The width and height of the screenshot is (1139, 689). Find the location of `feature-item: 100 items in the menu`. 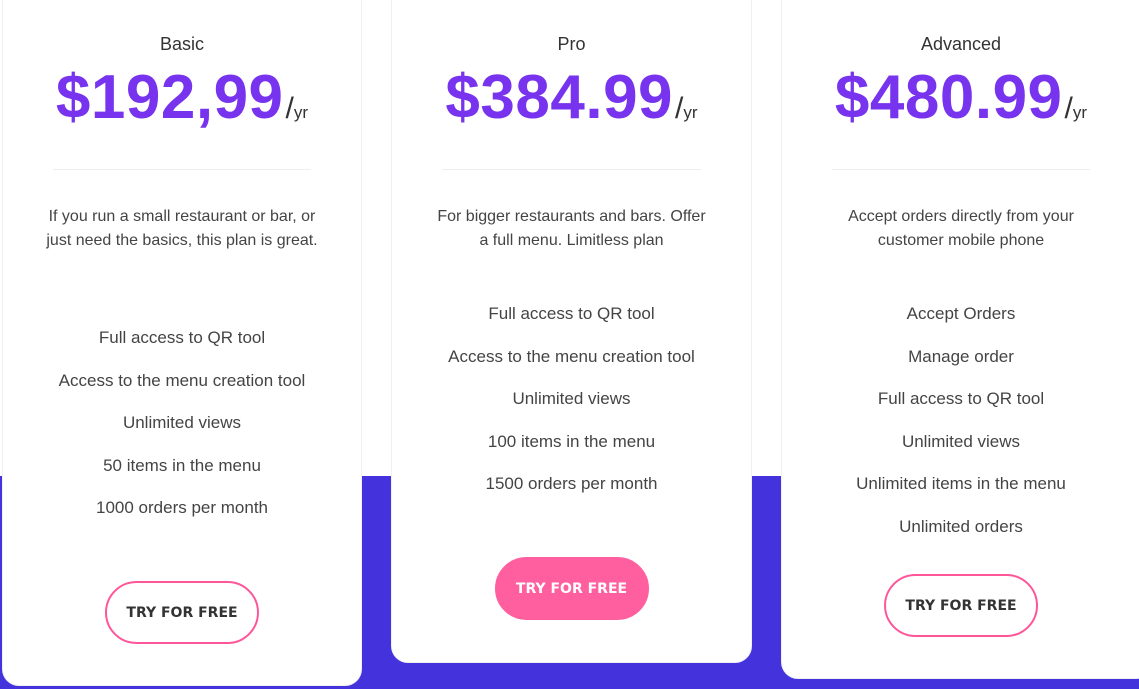

feature-item: 100 items in the menu is located at coordinates (571, 441).